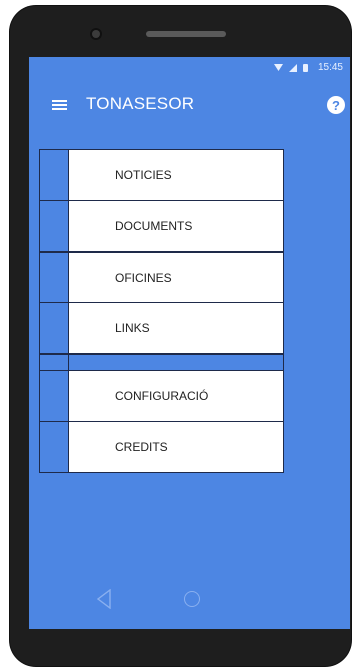  What do you see at coordinates (176, 396) in the screenshot?
I see `menu-item-configuracio: CONFIGURACIÓ` at bounding box center [176, 396].